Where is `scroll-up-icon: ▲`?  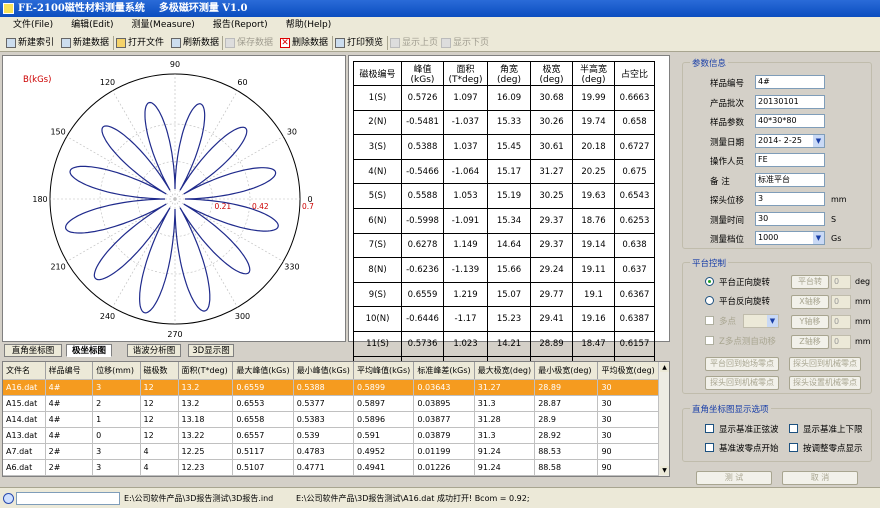
scroll-up-icon: ▲ is located at coordinates (664, 367).